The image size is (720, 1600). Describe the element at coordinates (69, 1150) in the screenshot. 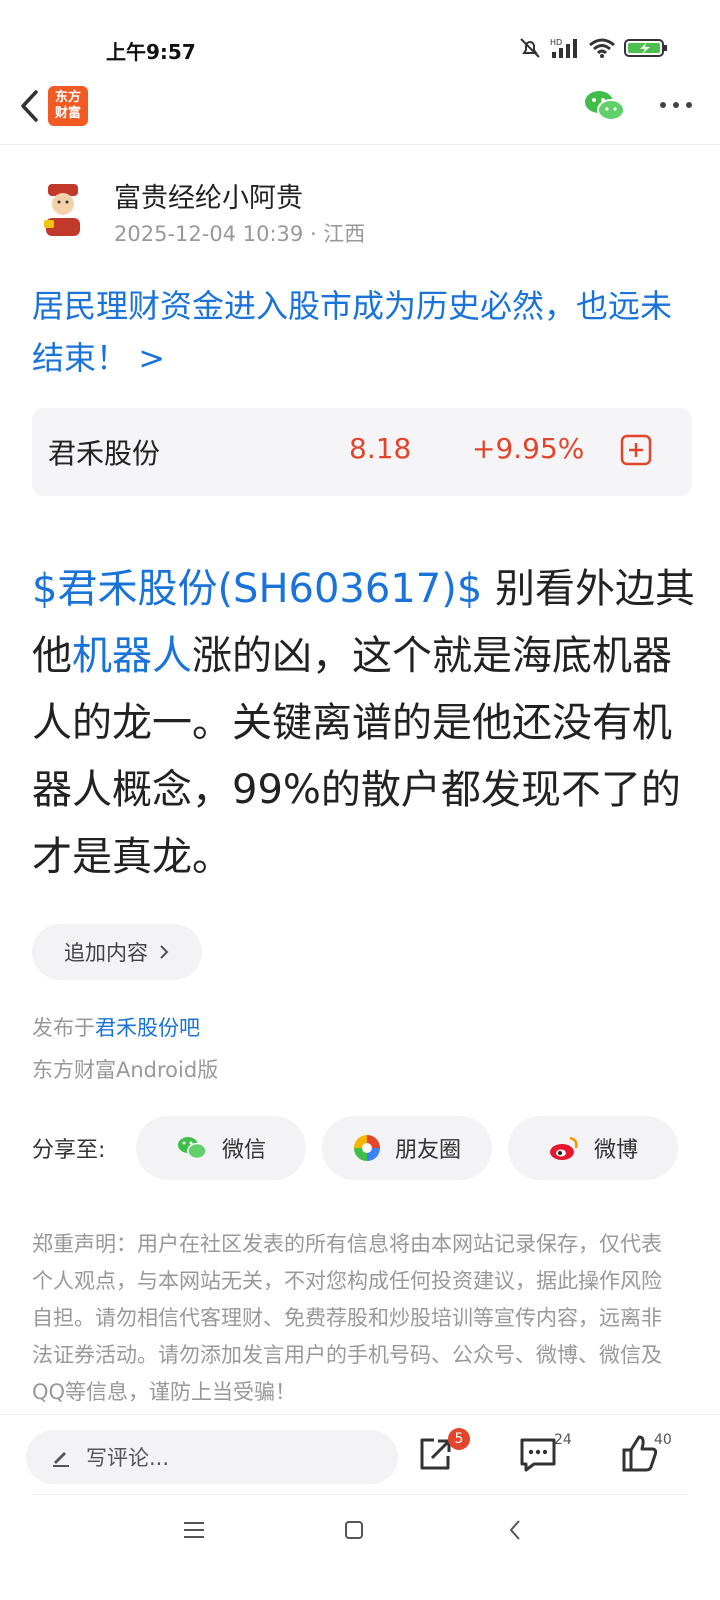

I see `share-label: 分享至:` at that location.